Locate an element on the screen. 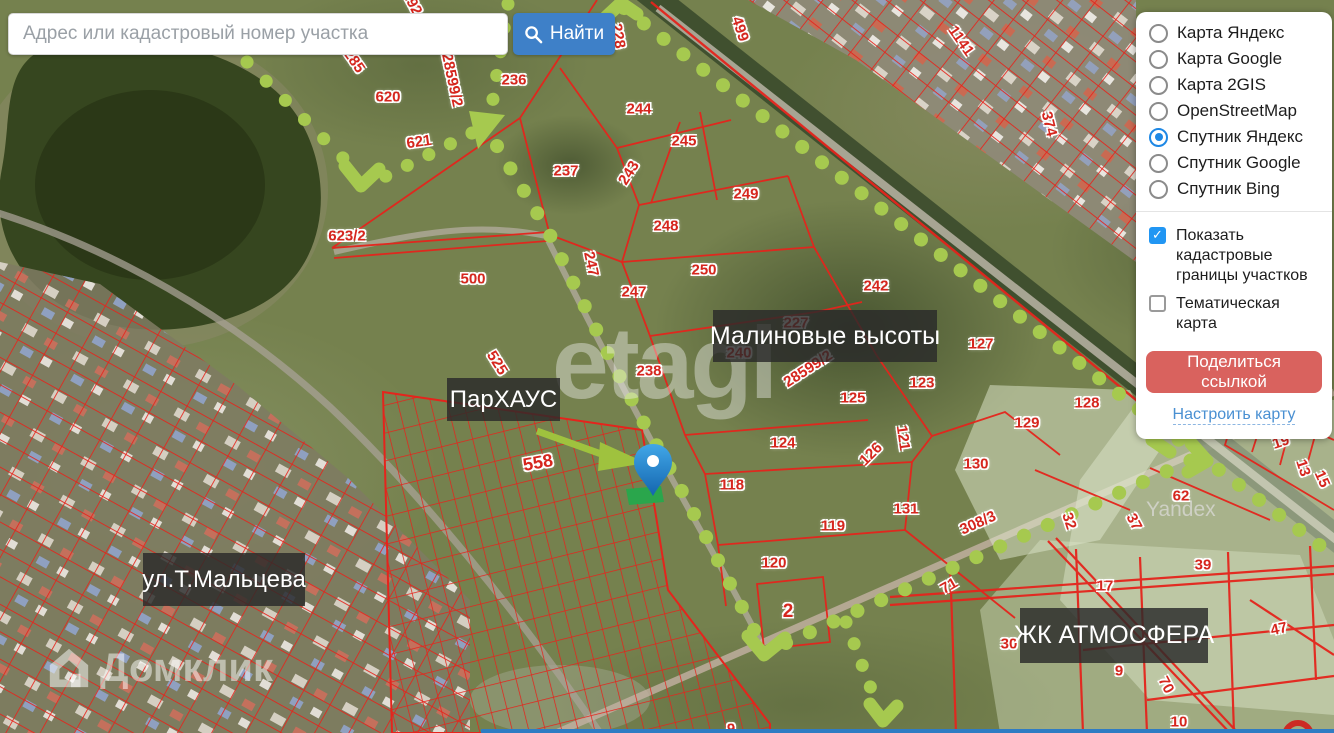 The height and width of the screenshot is (733, 1334). search-icon is located at coordinates (534, 34).